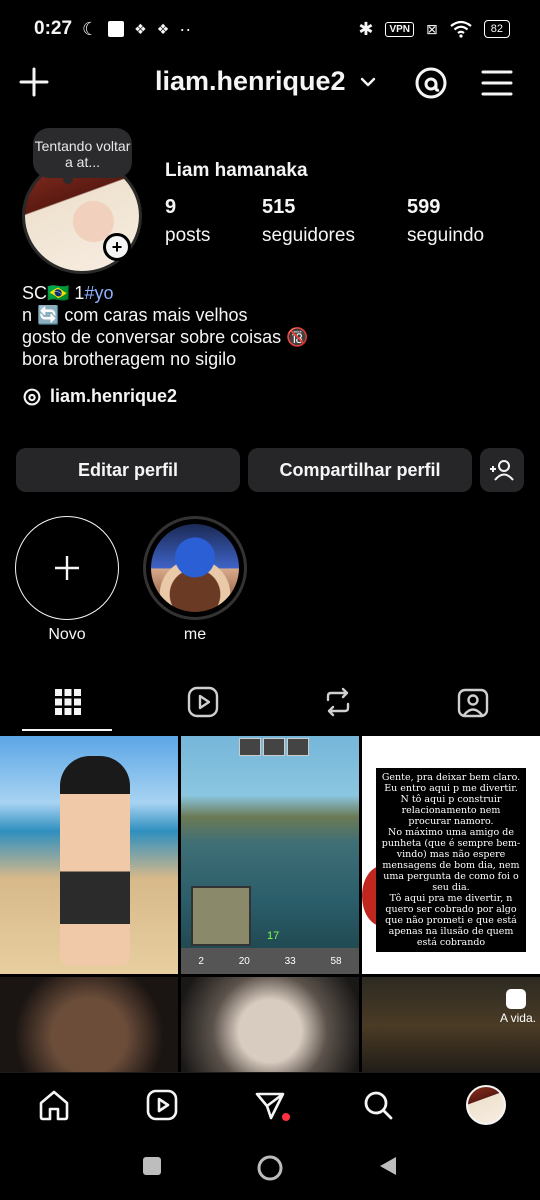 The width and height of the screenshot is (540, 1200). I want to click on highlight-image, so click(195, 568).